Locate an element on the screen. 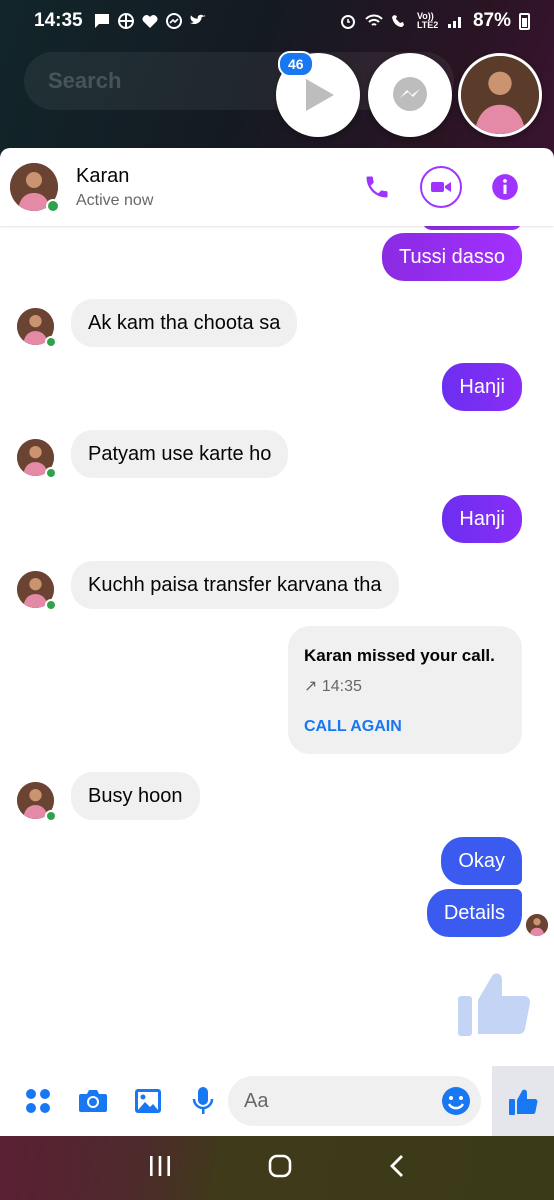 This screenshot has height=1200, width=554. chat-head-karan is located at coordinates (500, 95).